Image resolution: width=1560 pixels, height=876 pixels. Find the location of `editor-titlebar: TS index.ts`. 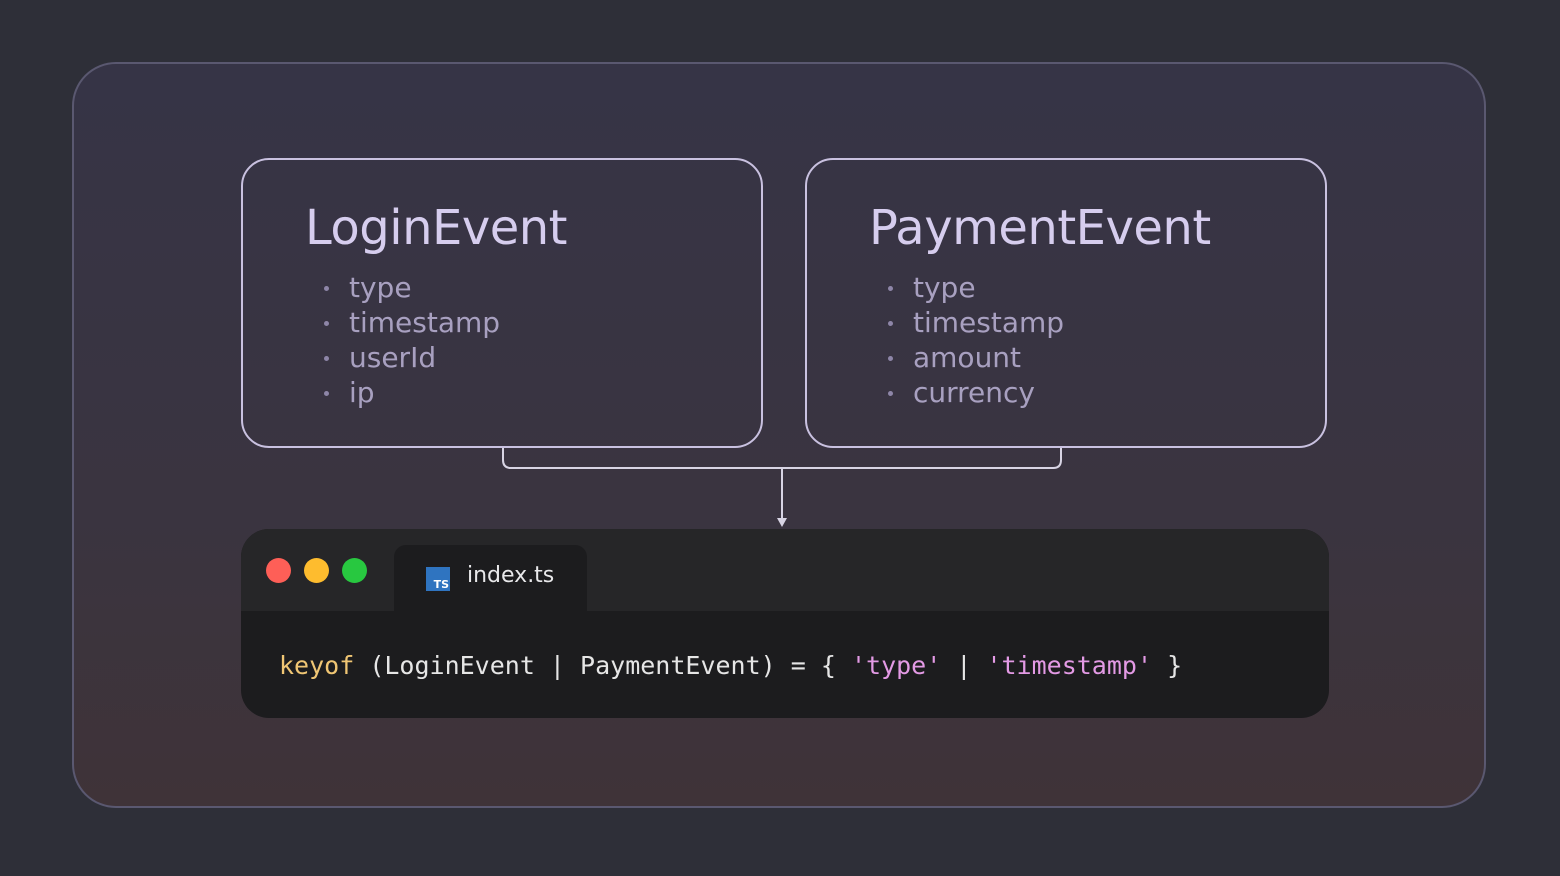

editor-titlebar: TS index.ts is located at coordinates (785, 570).